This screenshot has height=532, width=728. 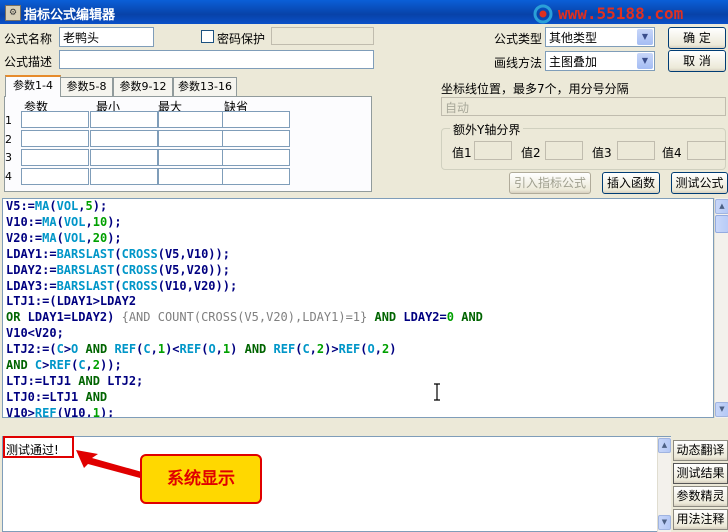 I want to click on code-line: V10<V20;, so click(x=244, y=334).